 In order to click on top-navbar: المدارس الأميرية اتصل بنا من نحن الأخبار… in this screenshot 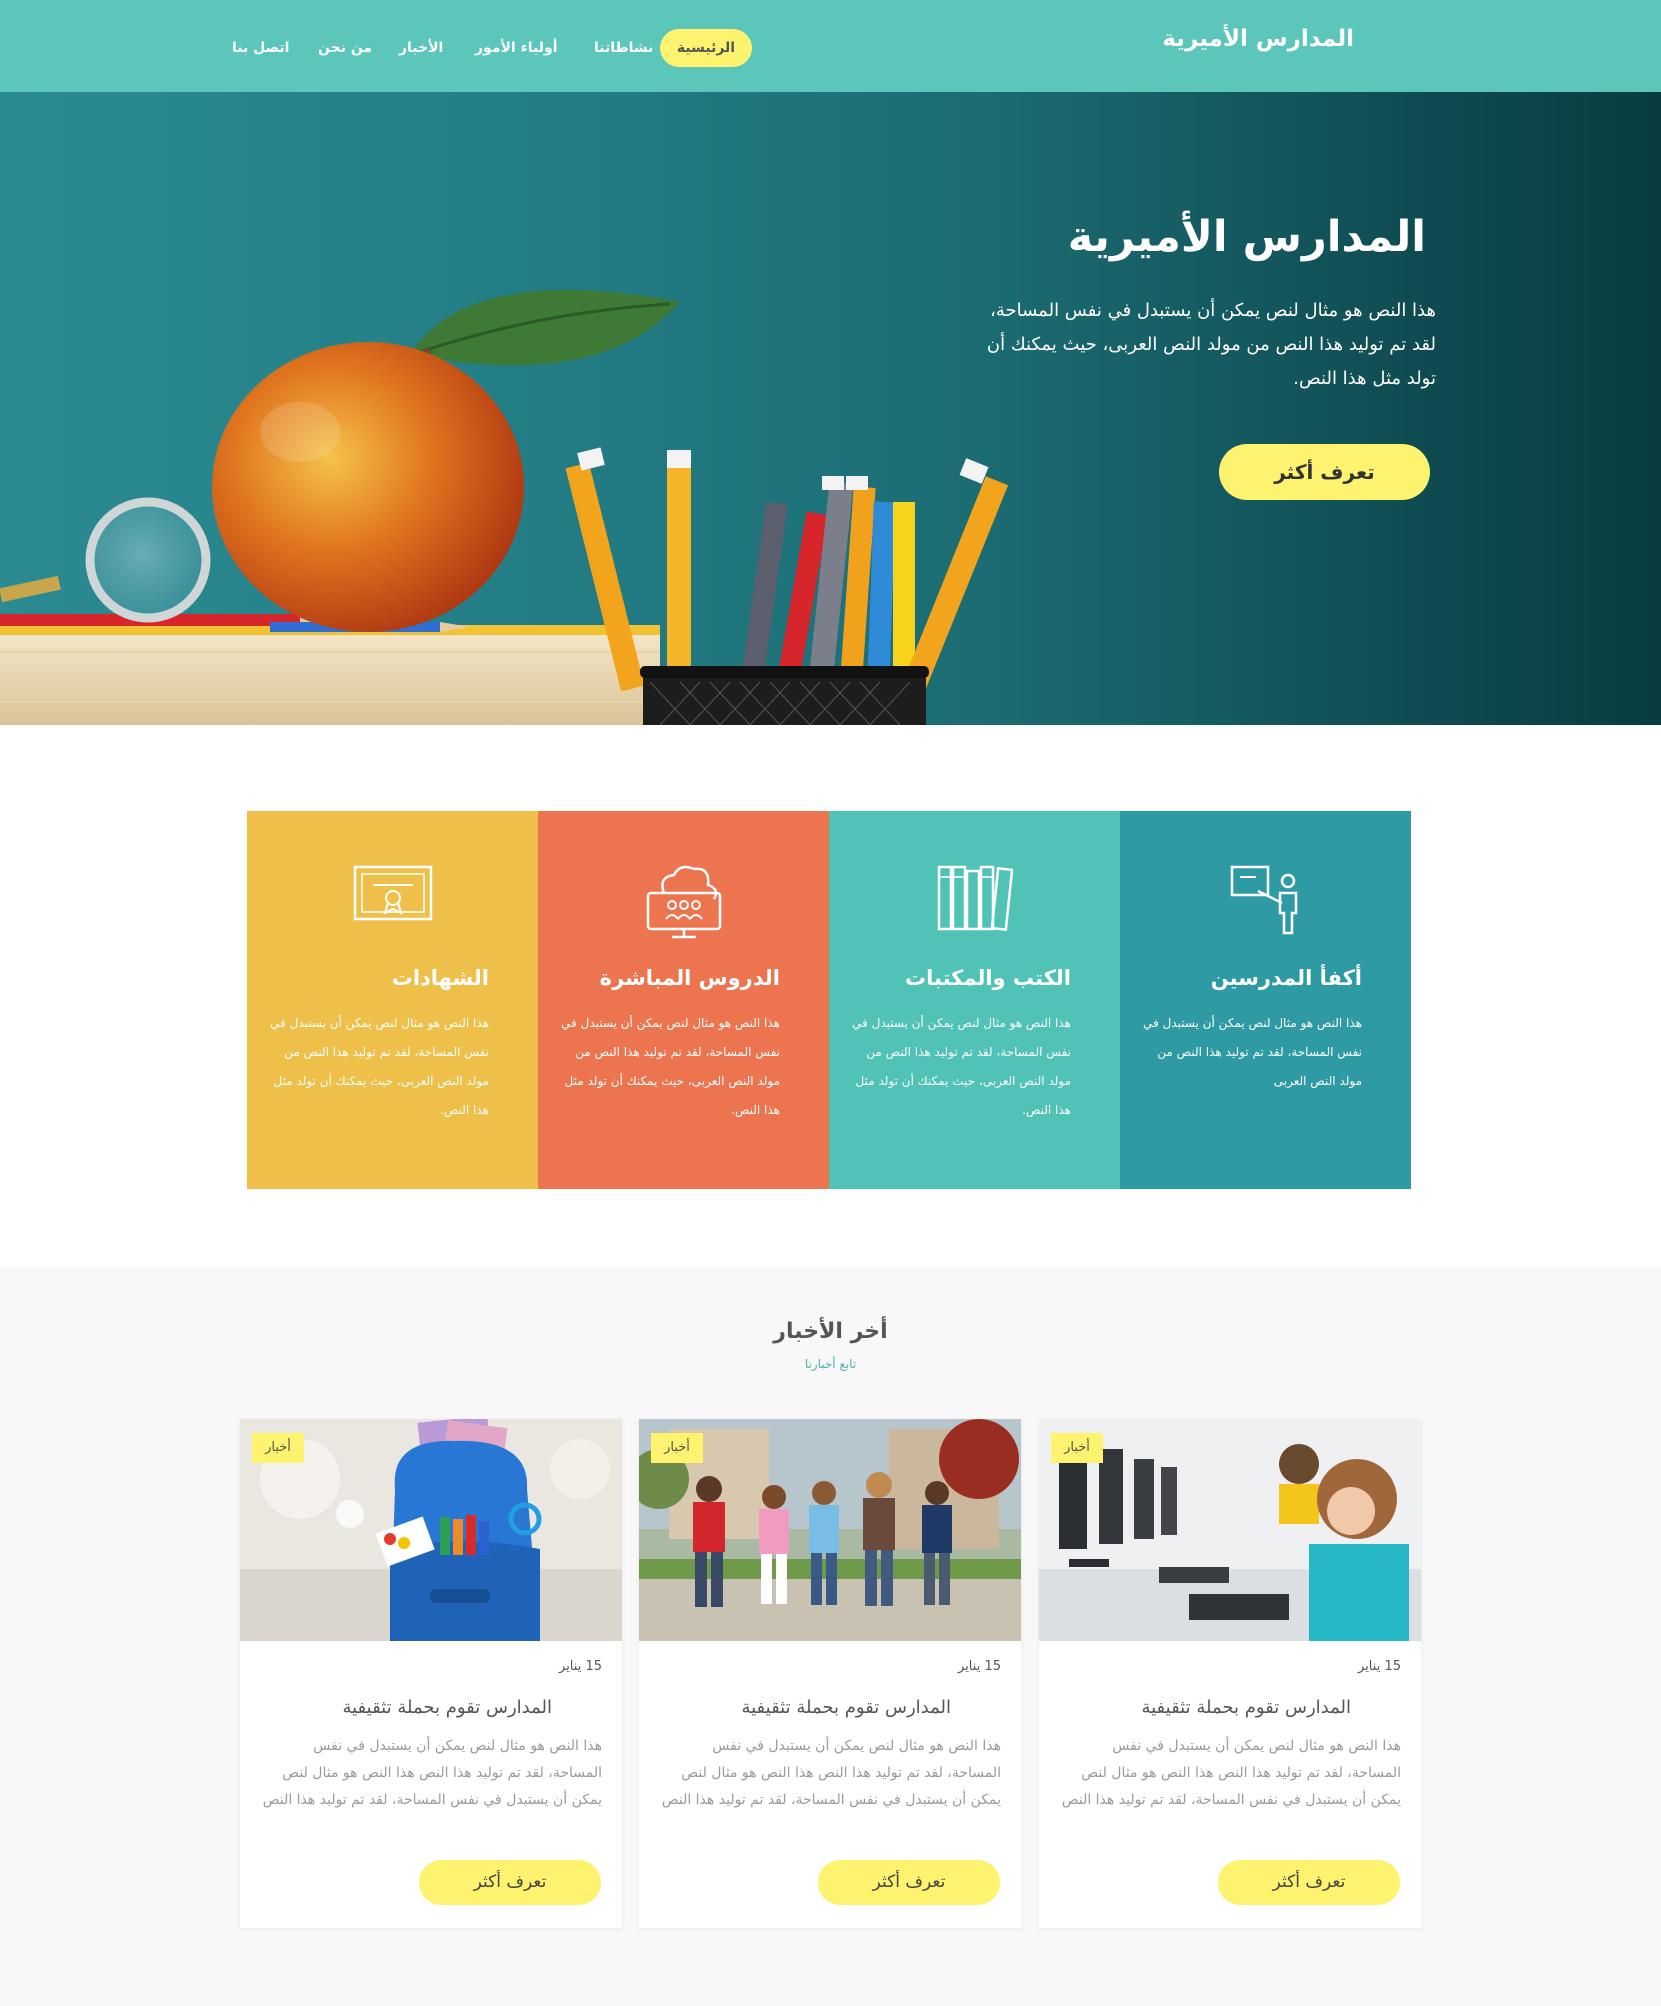, I will do `click(830, 46)`.